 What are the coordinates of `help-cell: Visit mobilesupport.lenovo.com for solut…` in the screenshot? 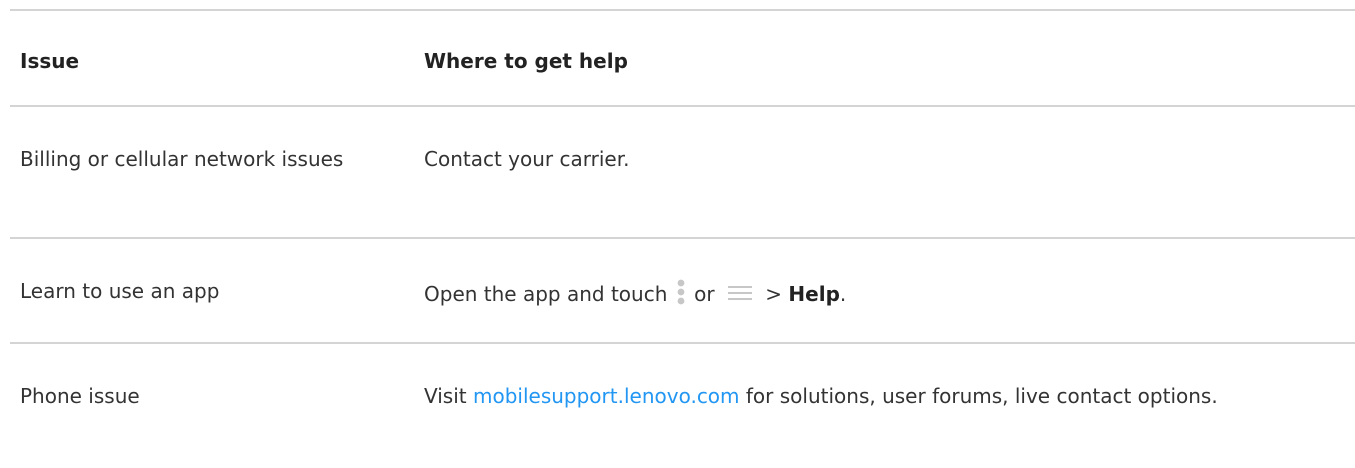 It's located at (884, 396).